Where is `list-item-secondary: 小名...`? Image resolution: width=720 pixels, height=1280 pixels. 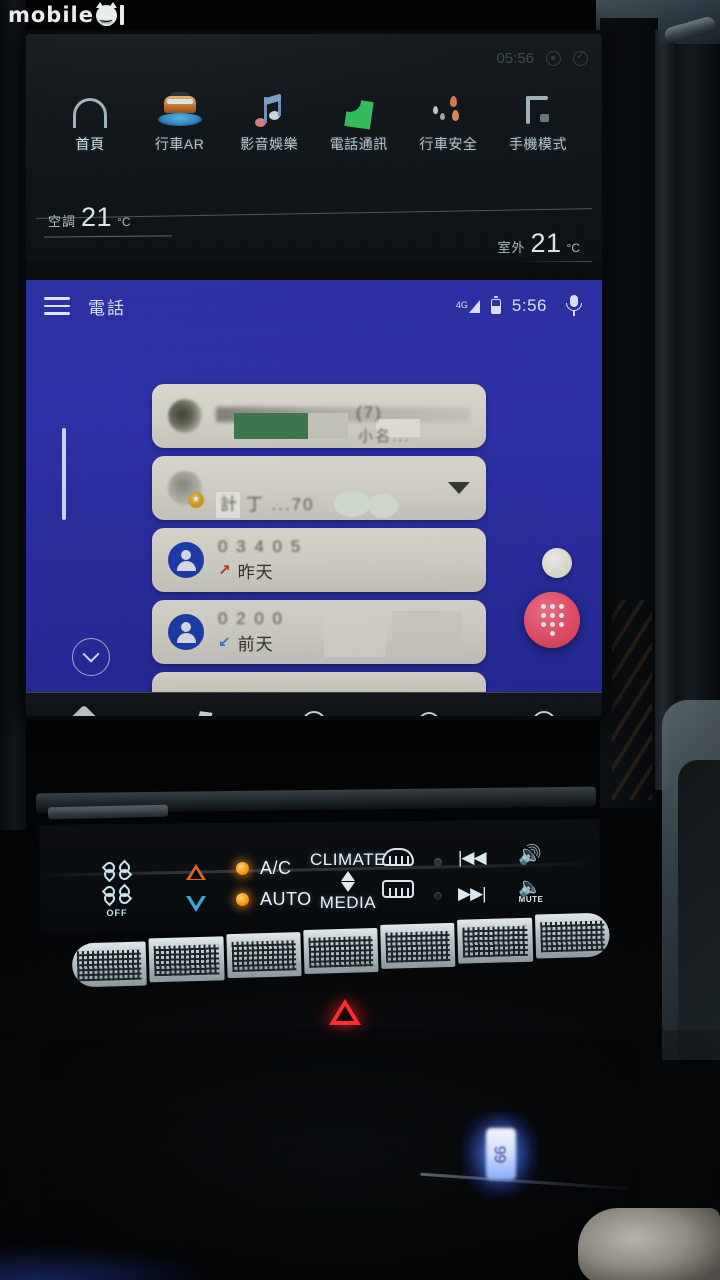
list-item-secondary: 小名... is located at coordinates (384, 436).